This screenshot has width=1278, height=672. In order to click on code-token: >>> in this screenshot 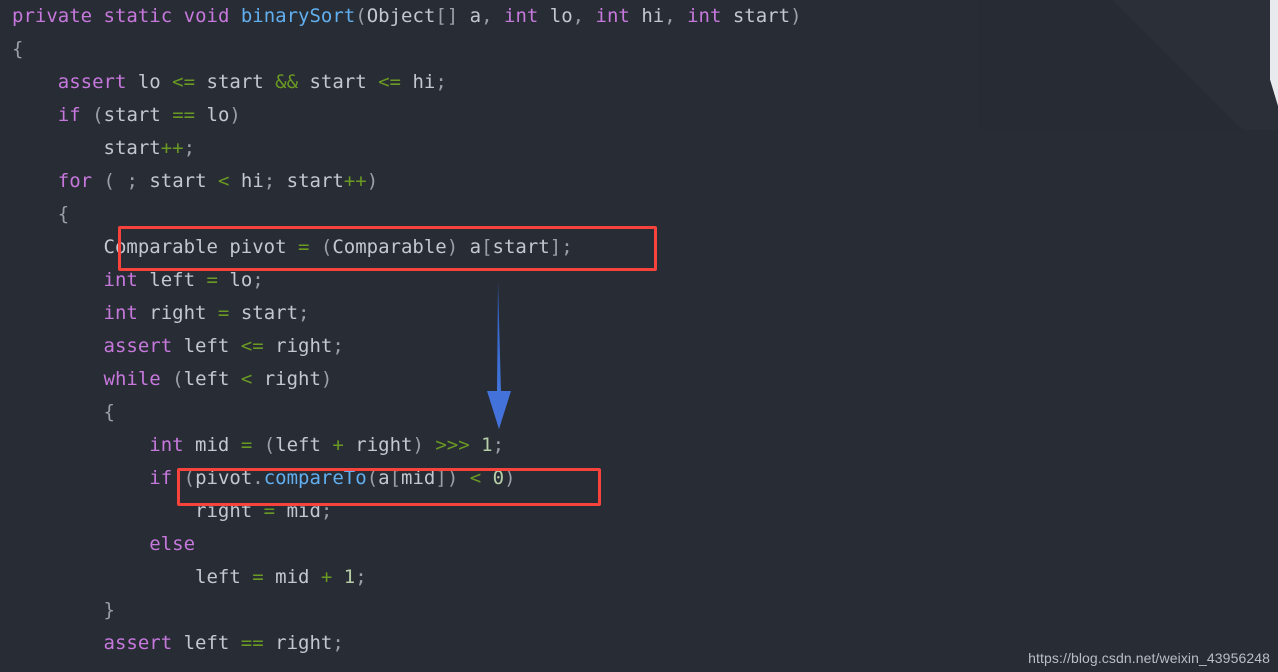, I will do `click(452, 445)`.